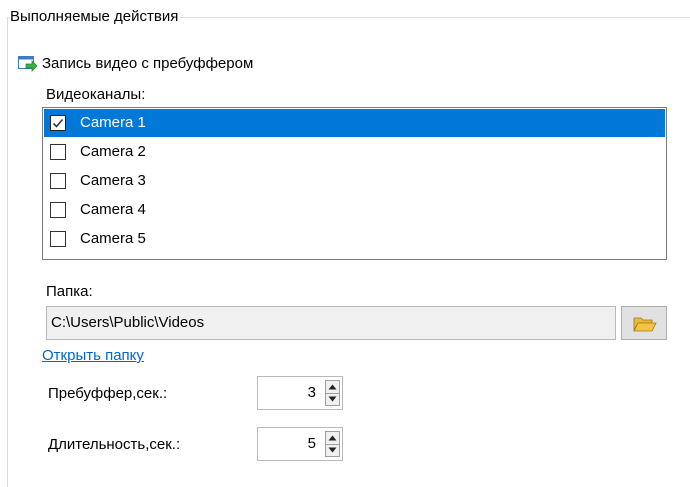 This screenshot has width=690, height=487. Describe the element at coordinates (354, 181) in the screenshot. I see `channel-item-camera-3: Camera 3` at that location.